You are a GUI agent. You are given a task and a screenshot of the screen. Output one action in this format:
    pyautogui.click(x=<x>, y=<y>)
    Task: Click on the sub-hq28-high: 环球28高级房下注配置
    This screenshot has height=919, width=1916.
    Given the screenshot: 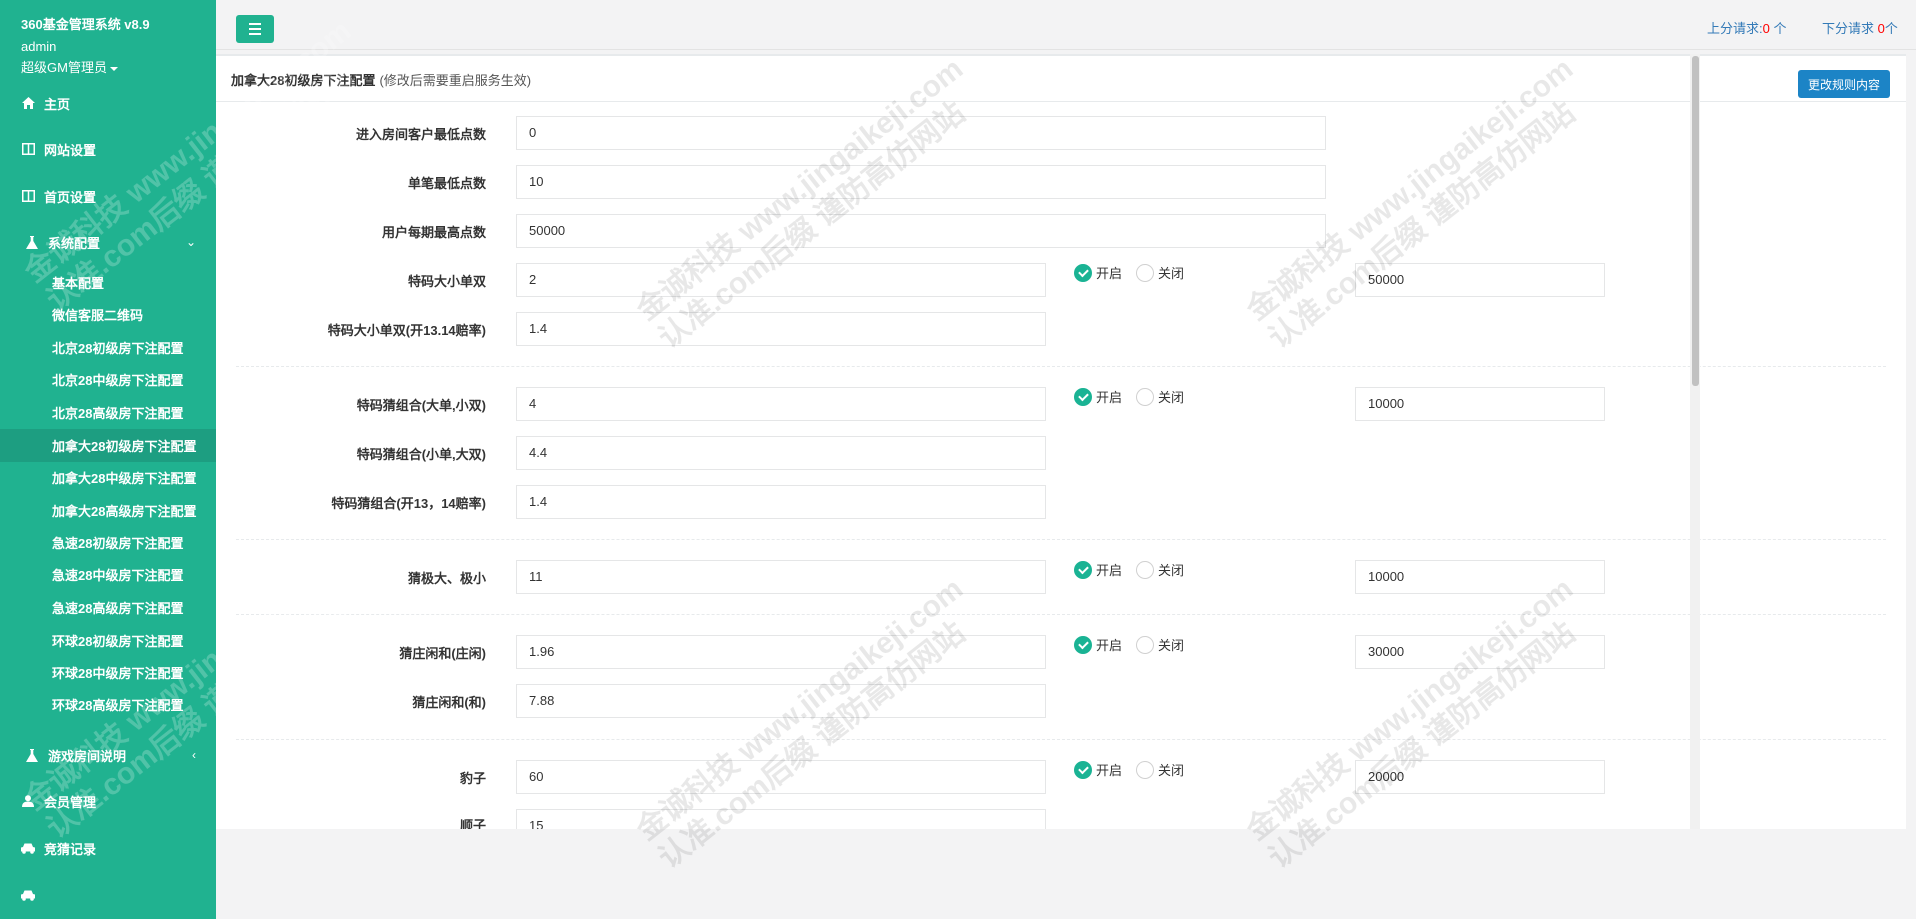 What is the action you would take?
    pyautogui.click(x=108, y=704)
    